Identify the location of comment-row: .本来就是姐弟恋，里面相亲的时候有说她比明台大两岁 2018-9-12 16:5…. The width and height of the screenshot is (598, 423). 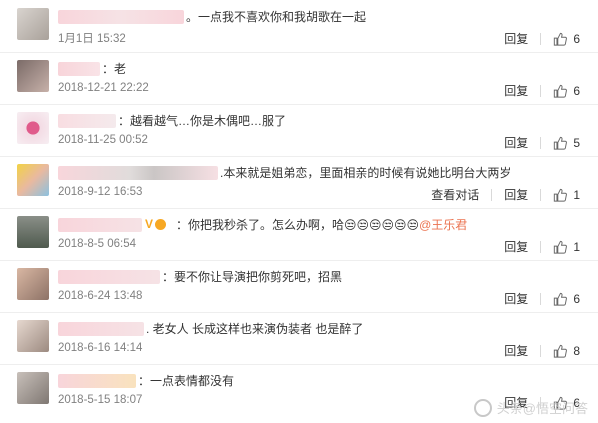
(299, 182).